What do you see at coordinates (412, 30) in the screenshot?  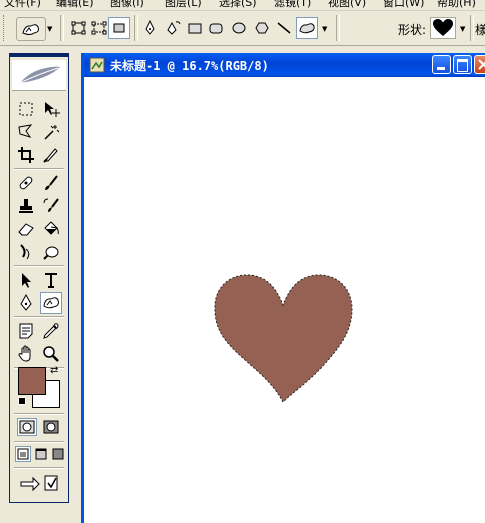 I see `shape-label: 形状:` at bounding box center [412, 30].